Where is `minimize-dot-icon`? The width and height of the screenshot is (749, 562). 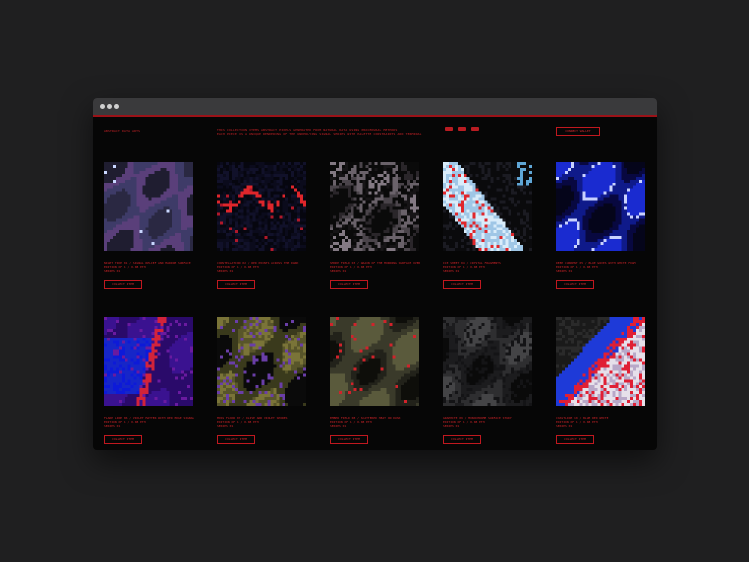
minimize-dot-icon is located at coordinates (109, 106).